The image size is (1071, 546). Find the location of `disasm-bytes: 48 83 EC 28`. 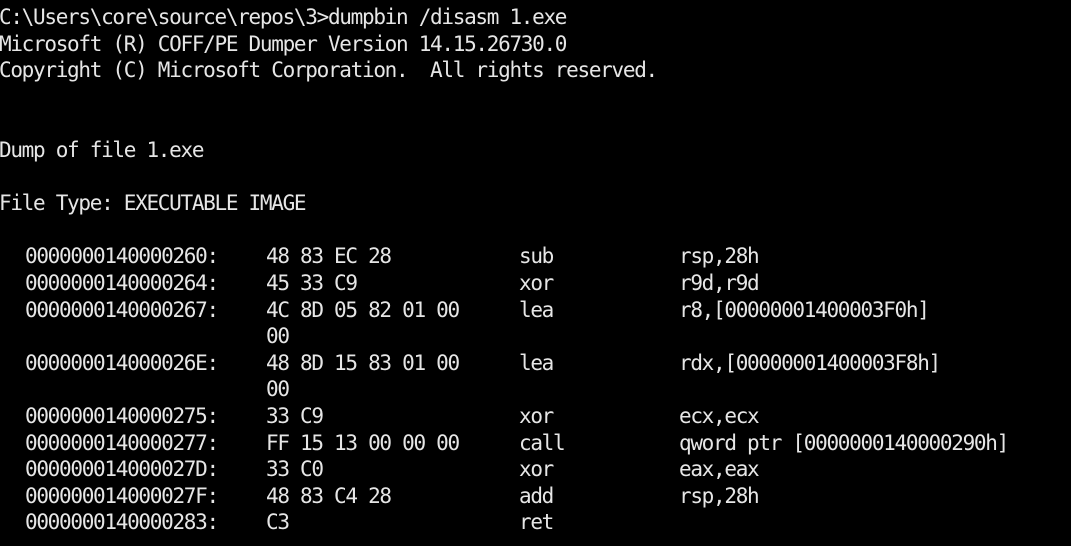

disasm-bytes: 48 83 EC 28 is located at coordinates (329, 256).